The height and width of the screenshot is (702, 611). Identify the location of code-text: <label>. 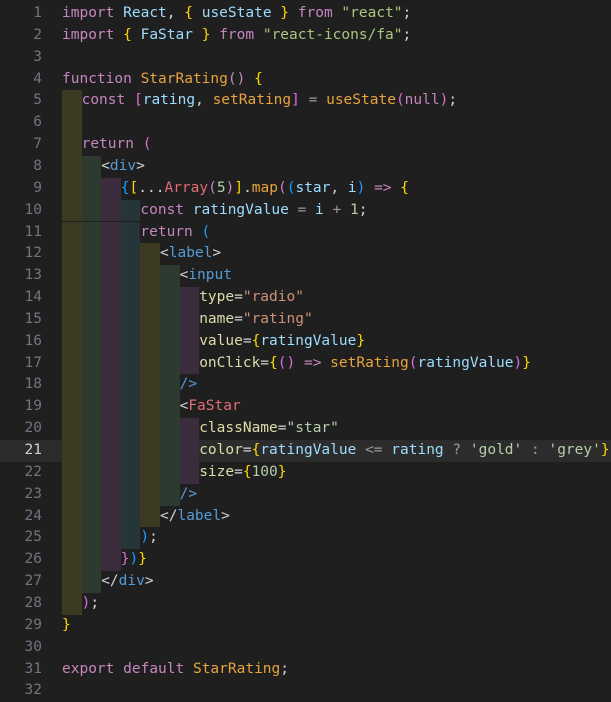
(190, 254).